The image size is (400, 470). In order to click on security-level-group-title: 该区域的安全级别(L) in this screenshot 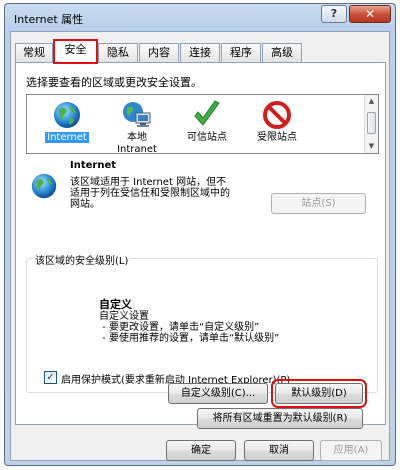, I will do `click(82, 259)`.